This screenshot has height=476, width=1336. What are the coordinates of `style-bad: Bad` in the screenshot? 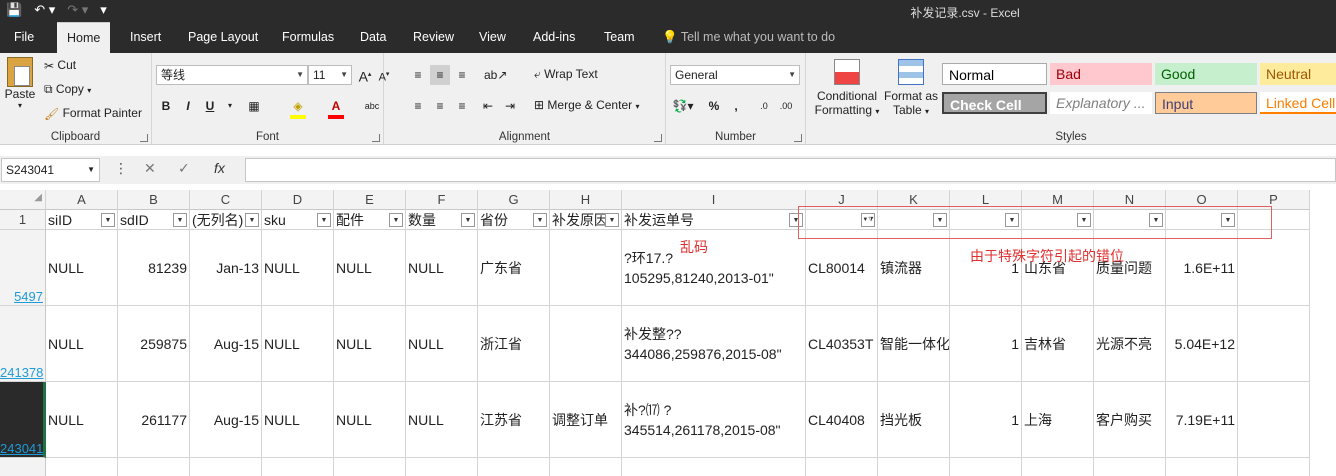 It's located at (1101, 74).